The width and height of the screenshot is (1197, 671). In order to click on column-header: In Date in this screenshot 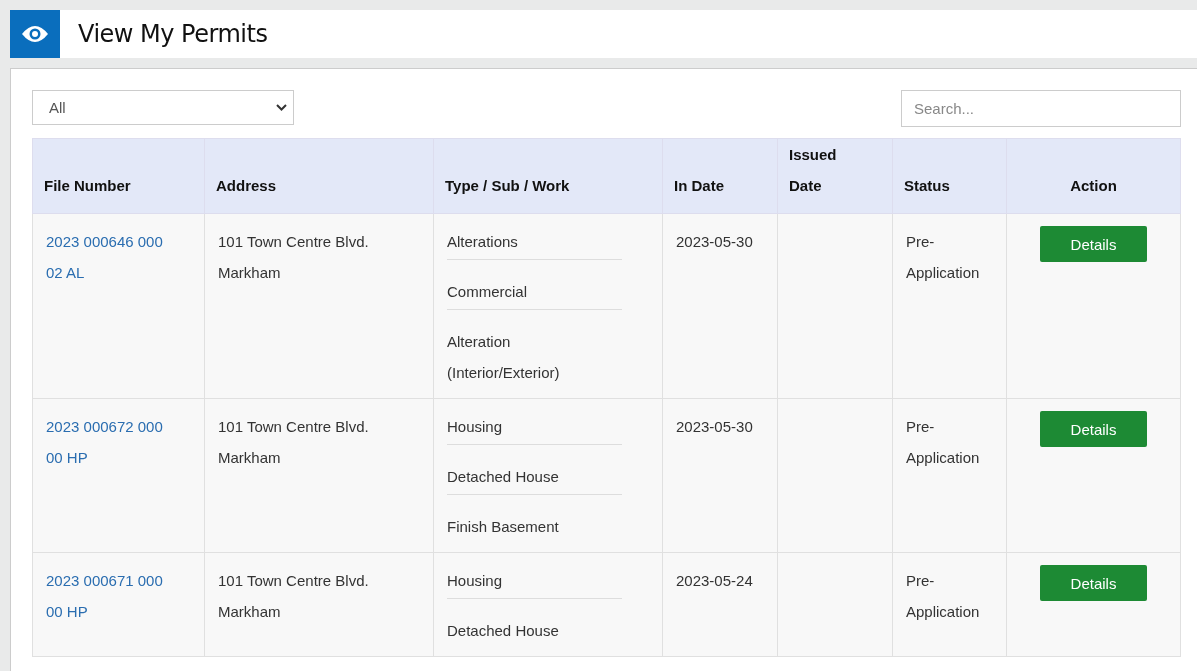, I will do `click(720, 176)`.